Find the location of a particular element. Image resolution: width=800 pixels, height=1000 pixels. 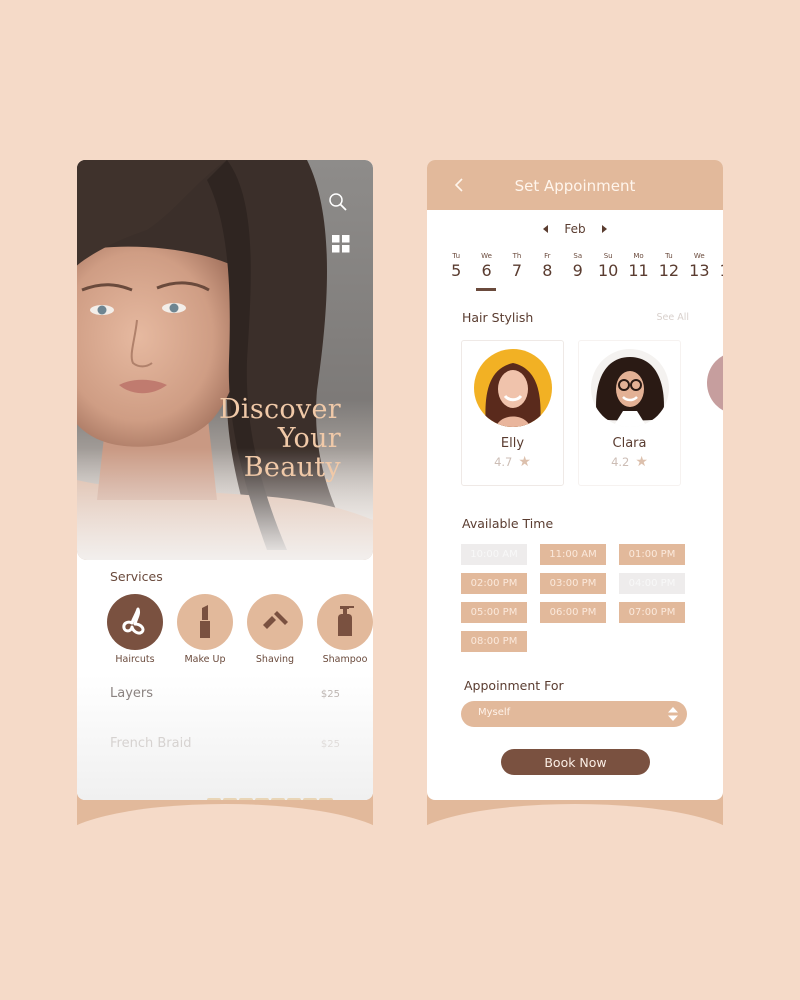

stylist-rating: 4.2 ★ is located at coordinates (629, 462).